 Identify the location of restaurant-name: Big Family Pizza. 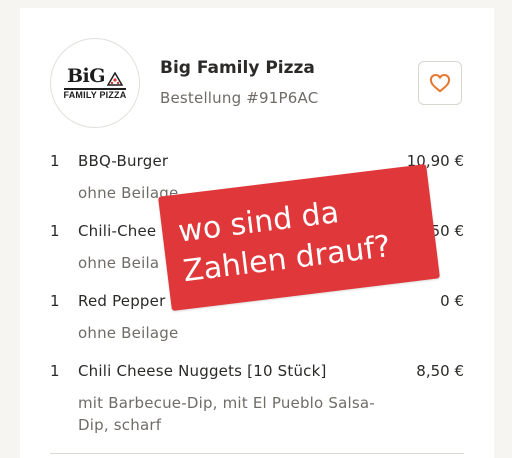
(237, 68).